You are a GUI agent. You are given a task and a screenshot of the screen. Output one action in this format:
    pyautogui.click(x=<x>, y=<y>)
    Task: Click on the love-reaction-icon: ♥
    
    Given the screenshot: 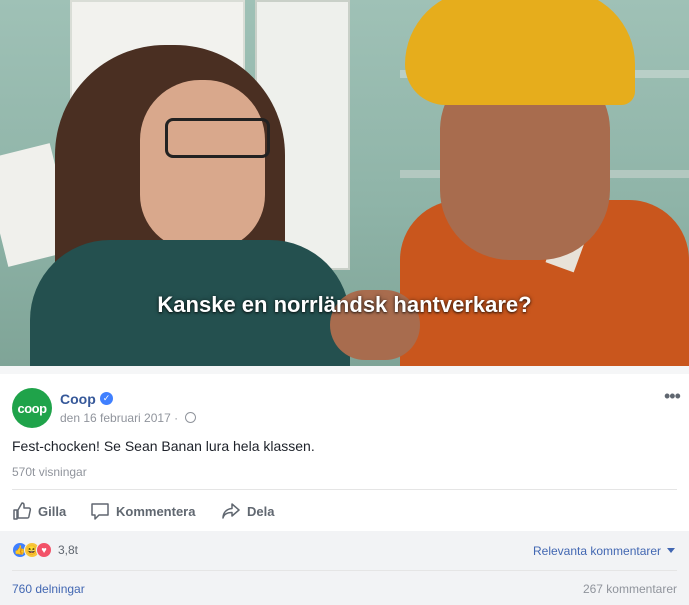 What is the action you would take?
    pyautogui.click(x=44, y=550)
    